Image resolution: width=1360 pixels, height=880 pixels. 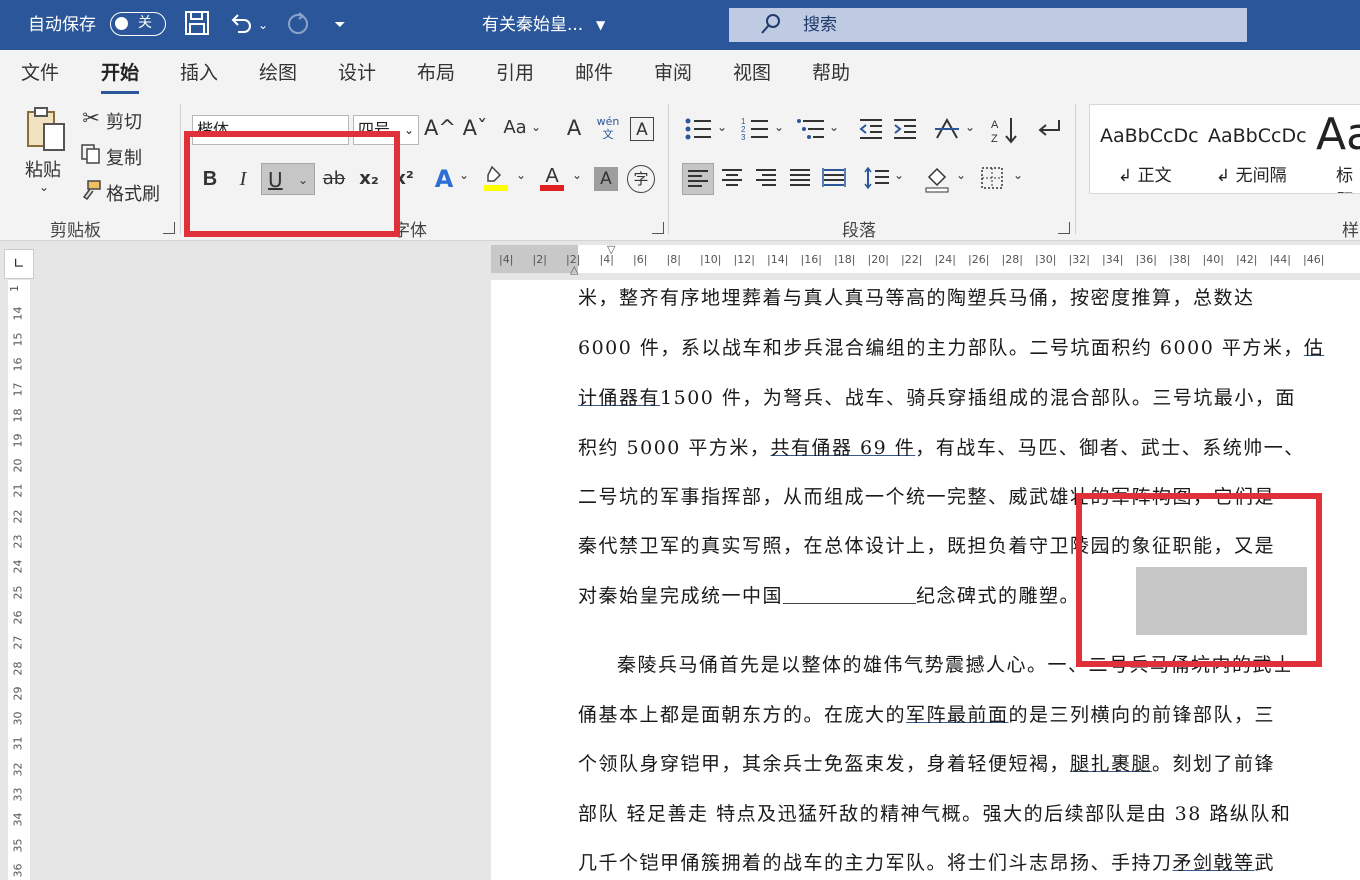 I want to click on save-icon, so click(x=197, y=25).